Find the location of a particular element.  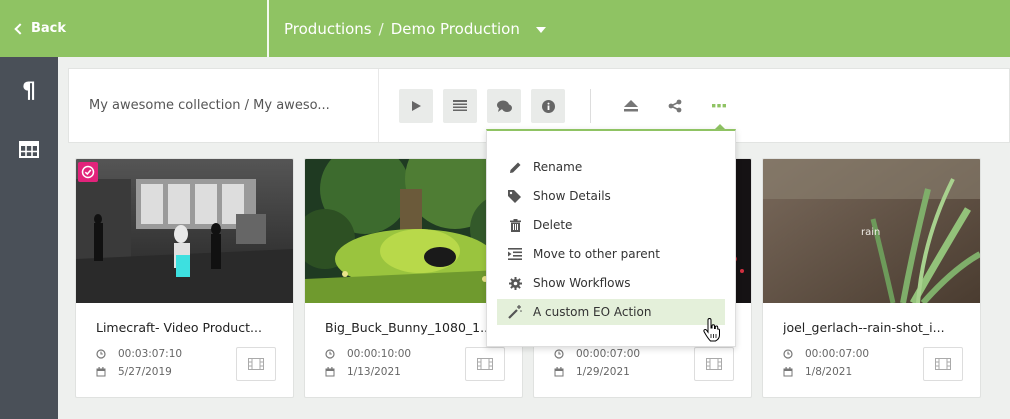

eject-button is located at coordinates (631, 106).